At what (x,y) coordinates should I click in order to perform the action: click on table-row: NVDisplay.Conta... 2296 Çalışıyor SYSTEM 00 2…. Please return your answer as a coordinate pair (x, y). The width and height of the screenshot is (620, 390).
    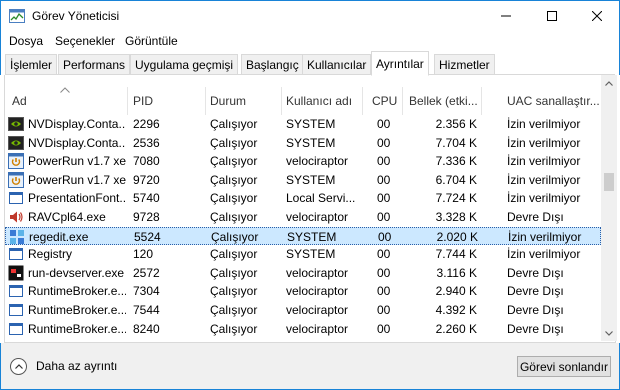
    Looking at the image, I should click on (303, 124).